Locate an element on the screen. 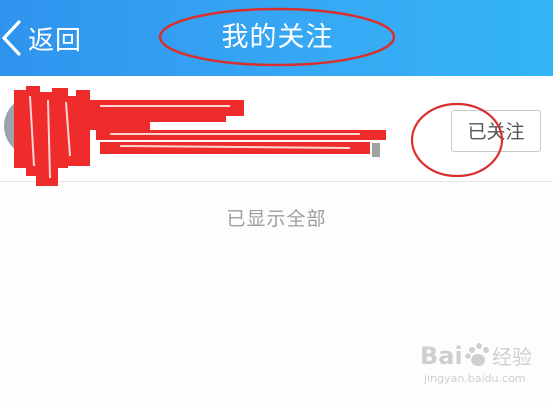  chevron-left-icon is located at coordinates (12, 38).